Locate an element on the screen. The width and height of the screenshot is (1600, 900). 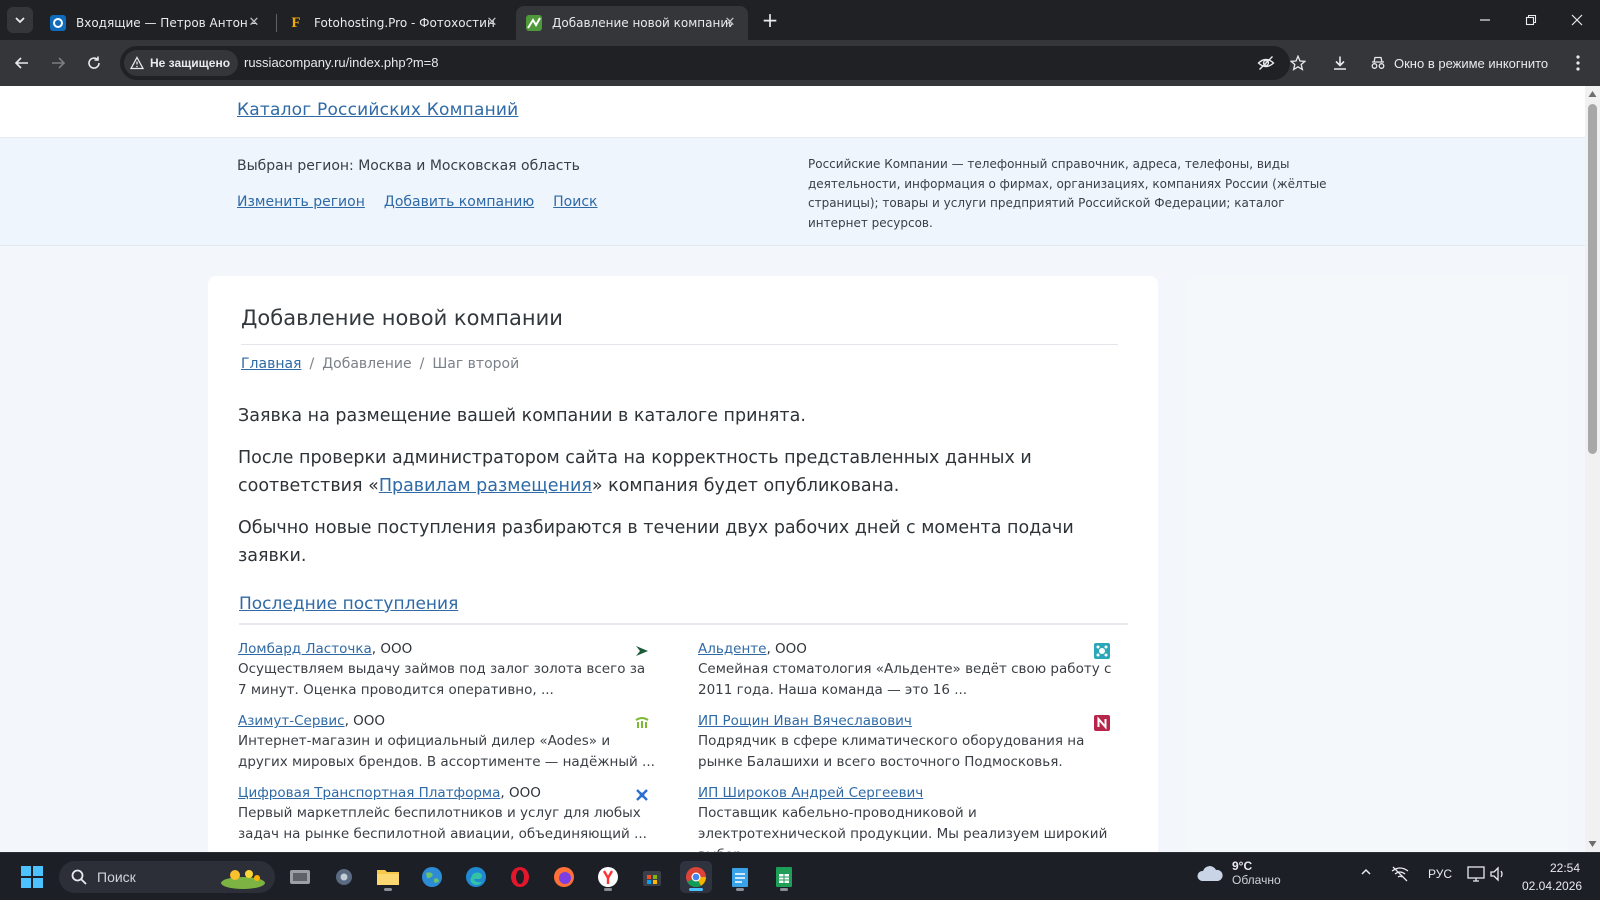
notepad-app is located at coordinates (740, 877).